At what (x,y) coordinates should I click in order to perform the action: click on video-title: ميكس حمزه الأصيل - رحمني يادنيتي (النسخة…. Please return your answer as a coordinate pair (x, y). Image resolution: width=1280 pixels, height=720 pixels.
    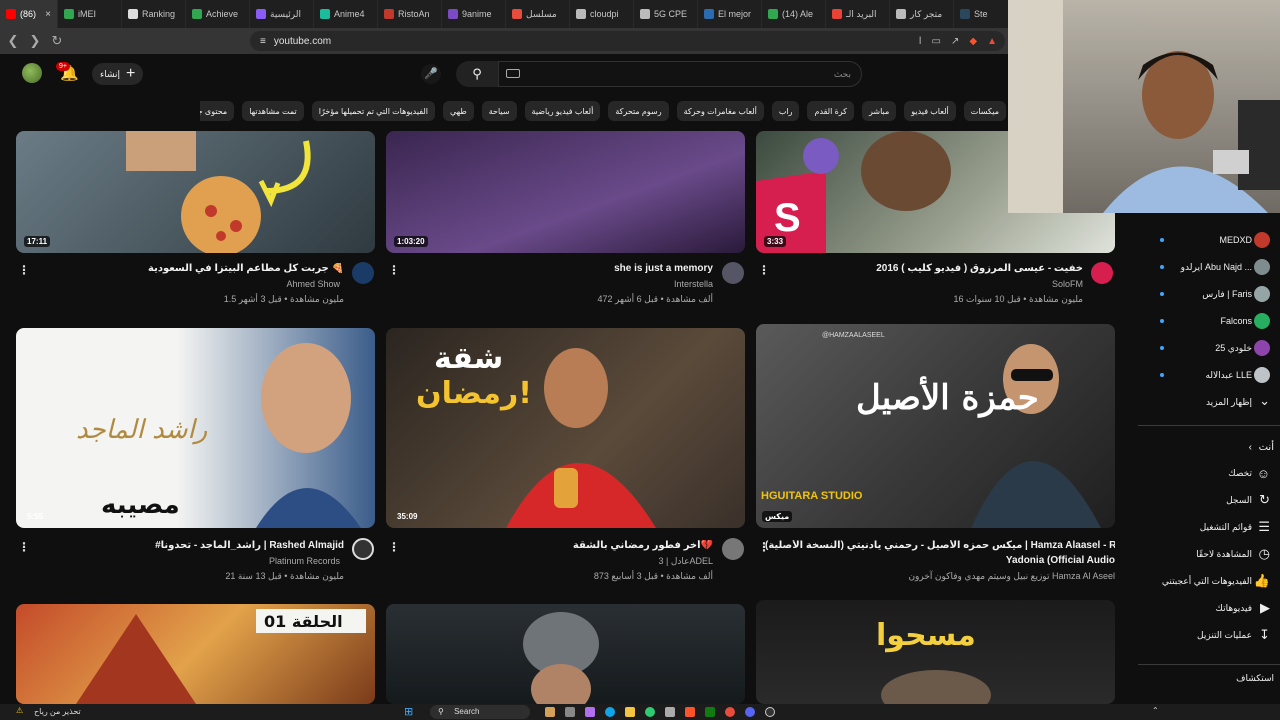
    Looking at the image, I should click on (940, 545).